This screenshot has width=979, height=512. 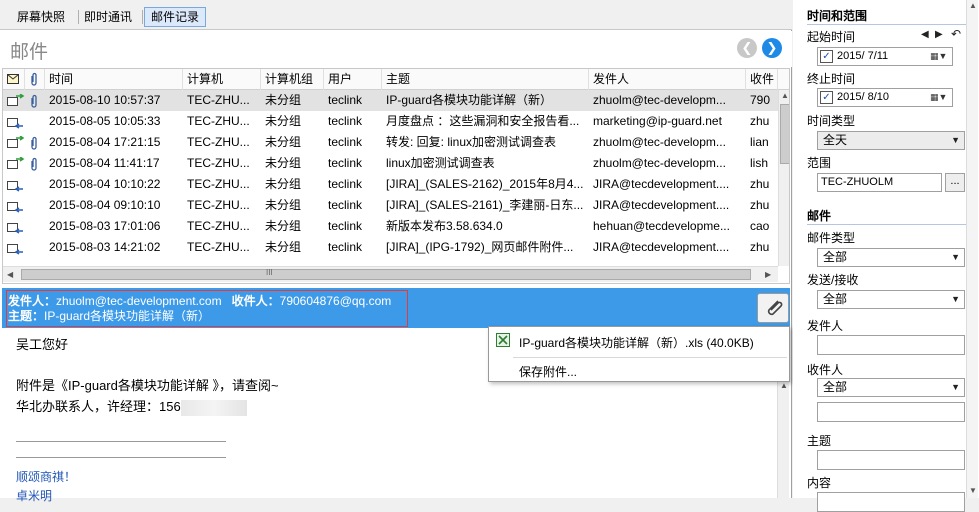 I want to click on tab-instant-messaging: 即时通讯, so click(x=108, y=17).